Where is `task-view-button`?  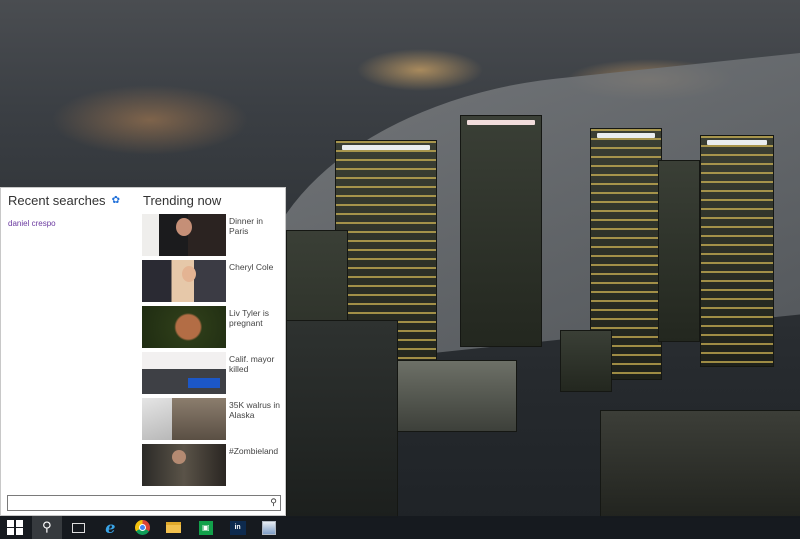
task-view-button is located at coordinates (79, 527).